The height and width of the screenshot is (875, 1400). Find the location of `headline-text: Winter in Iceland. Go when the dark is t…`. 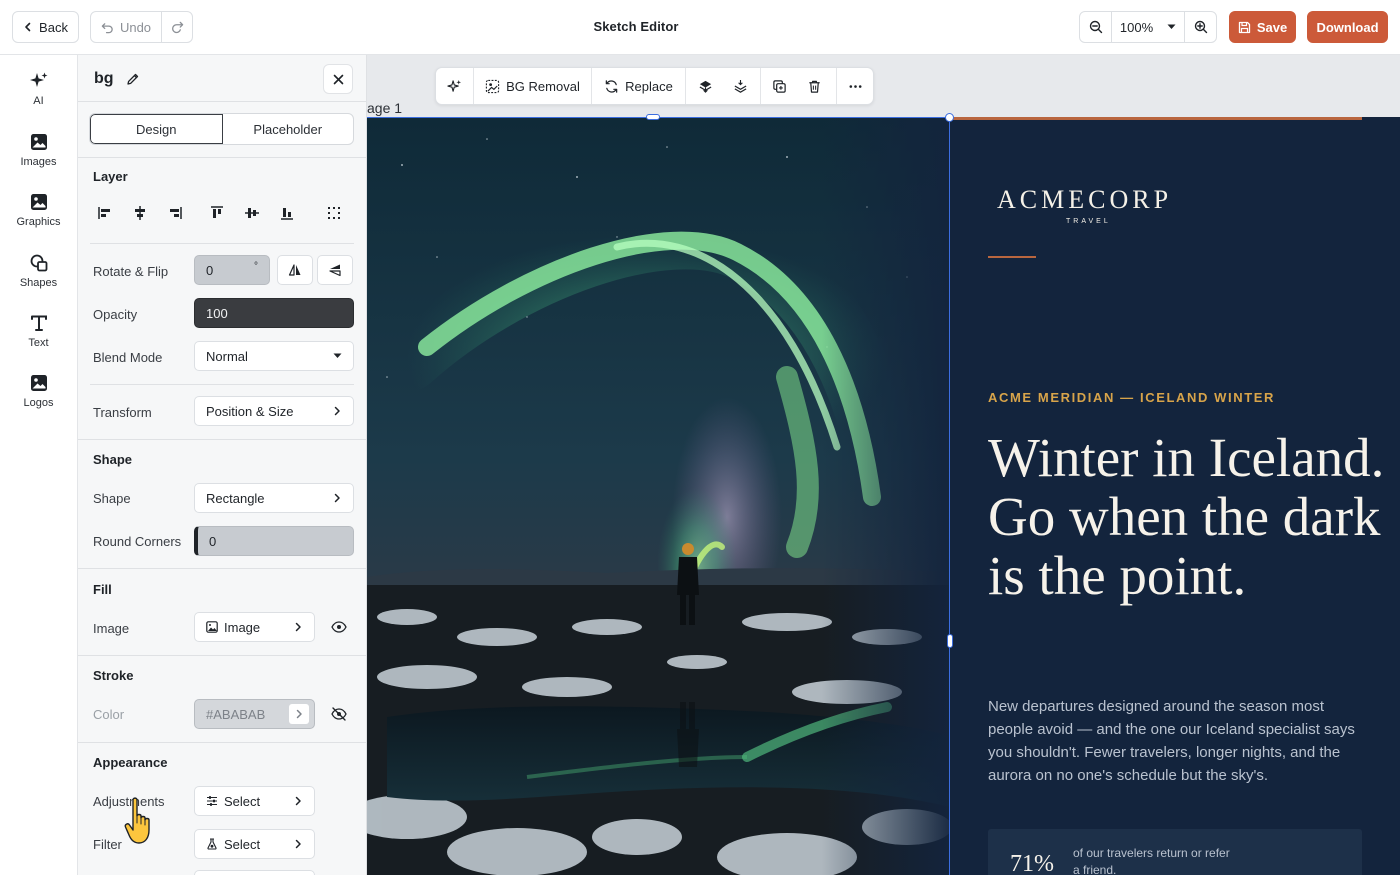

headline-text: Winter in Iceland. Go when the dark is t… is located at coordinates (1188, 516).